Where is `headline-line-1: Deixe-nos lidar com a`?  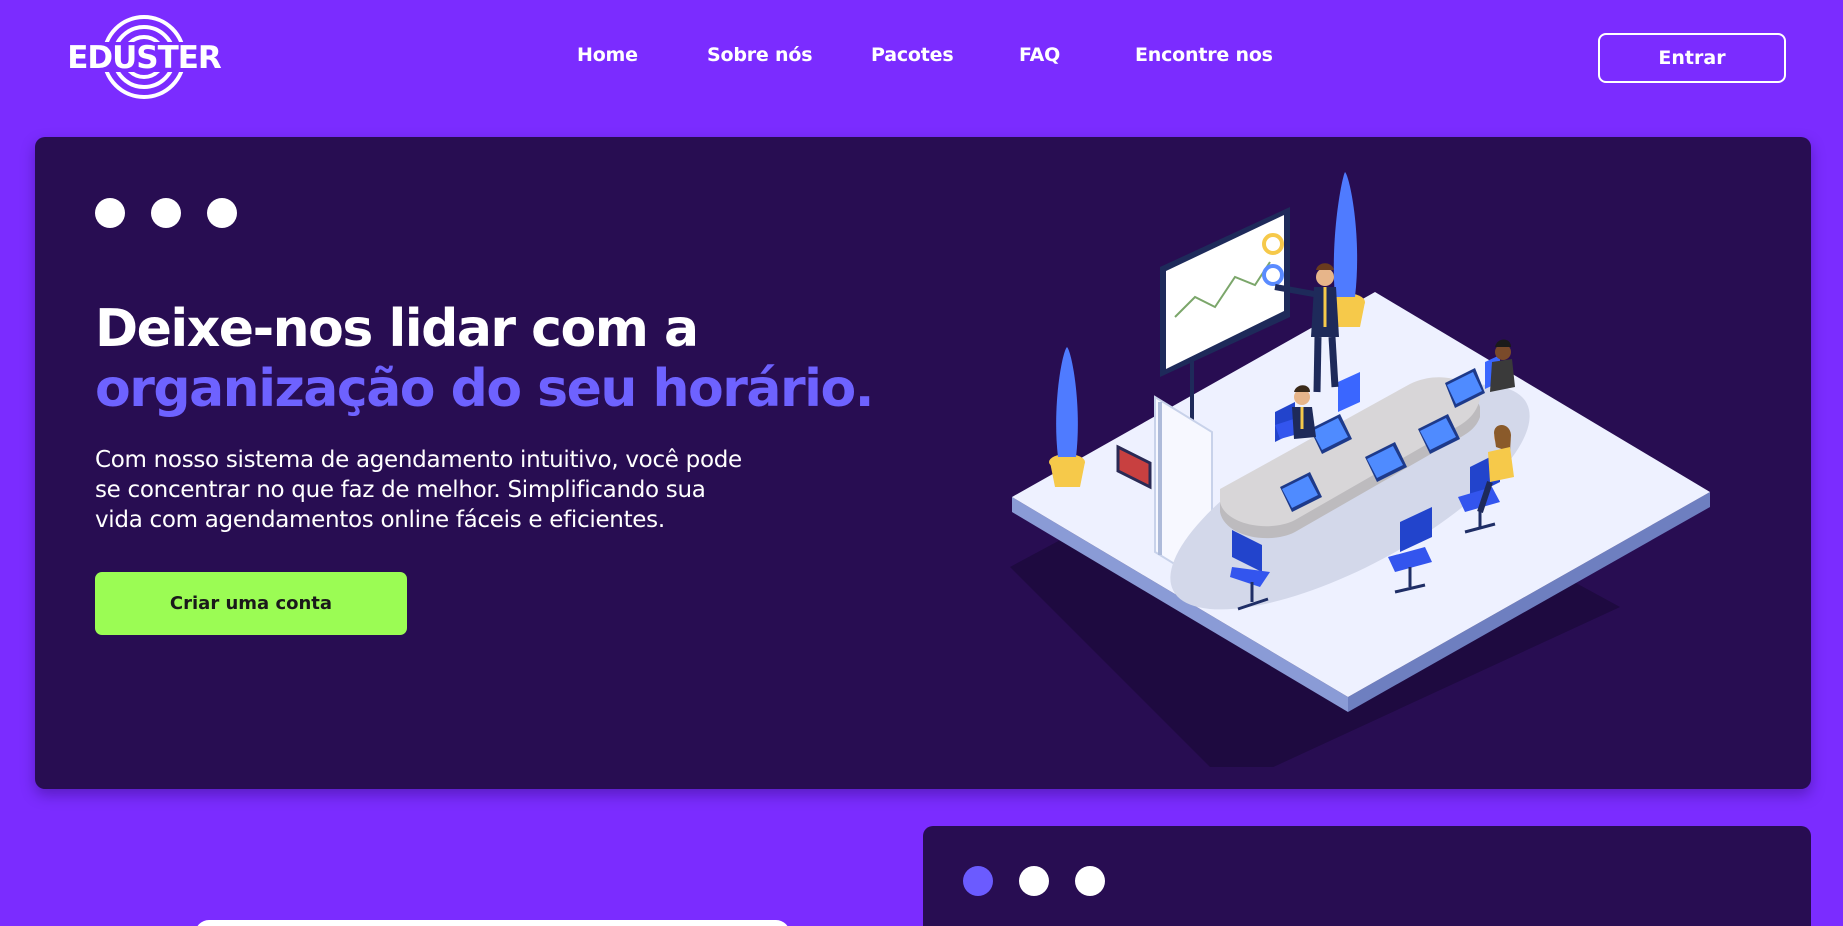
headline-line-1: Deixe-nos lidar com a is located at coordinates (397, 329).